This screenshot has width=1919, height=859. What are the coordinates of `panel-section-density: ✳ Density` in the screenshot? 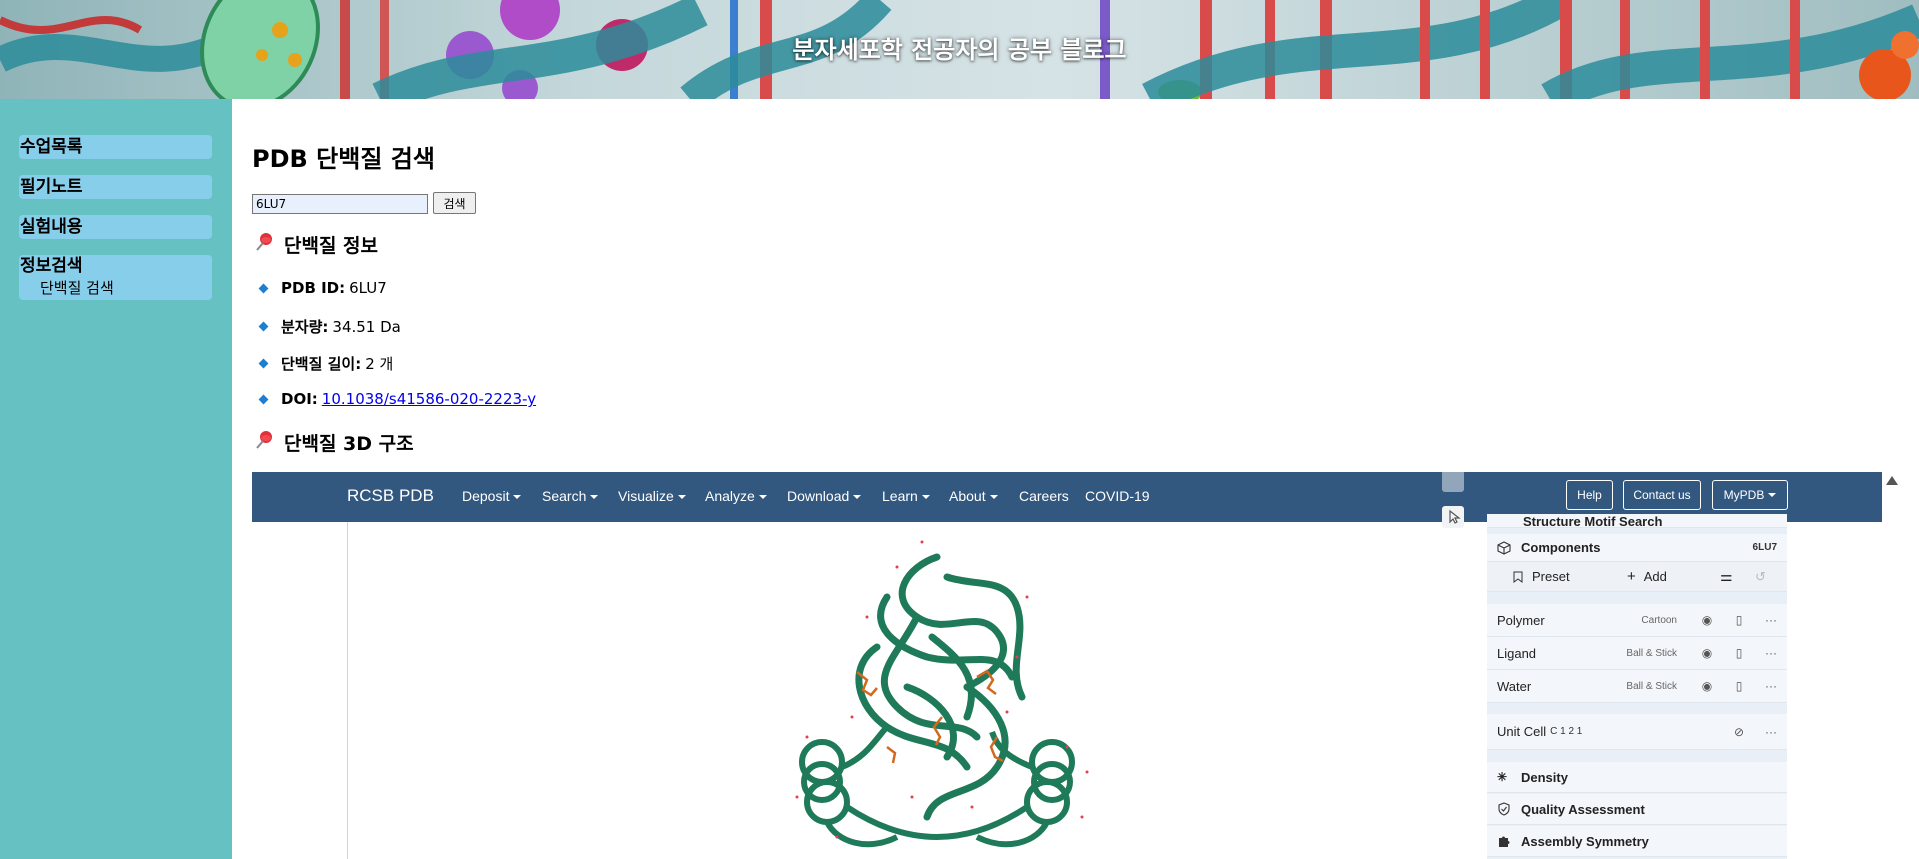 It's located at (1637, 777).